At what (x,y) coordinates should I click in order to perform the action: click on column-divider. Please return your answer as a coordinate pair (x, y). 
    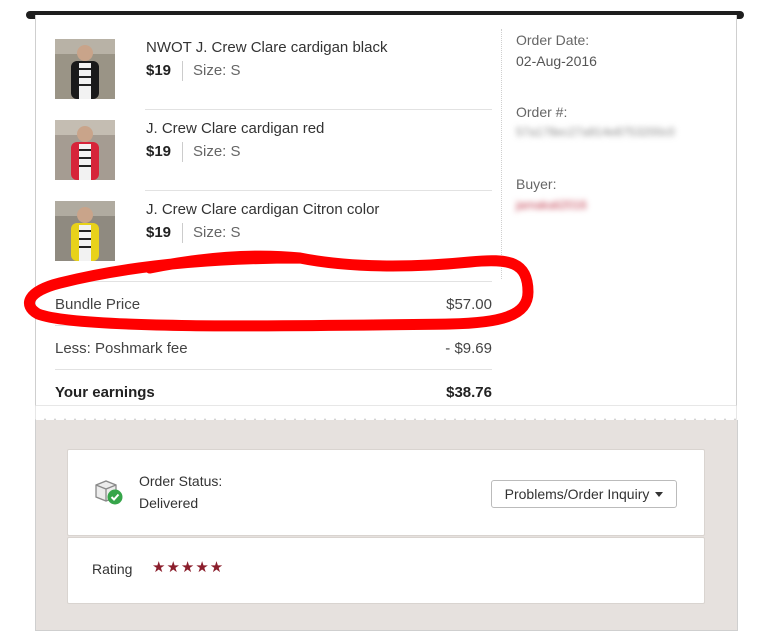
    Looking at the image, I should click on (501, 154).